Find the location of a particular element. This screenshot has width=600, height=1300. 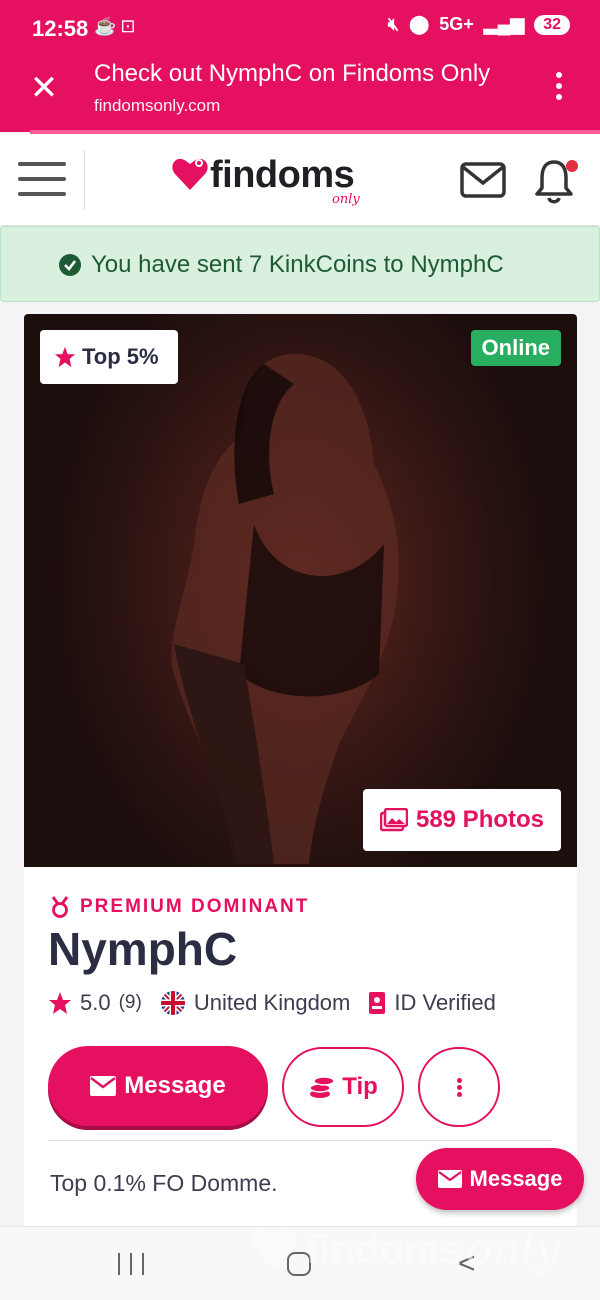

tier-label: PREMIUM DOMINANT is located at coordinates (179, 907).